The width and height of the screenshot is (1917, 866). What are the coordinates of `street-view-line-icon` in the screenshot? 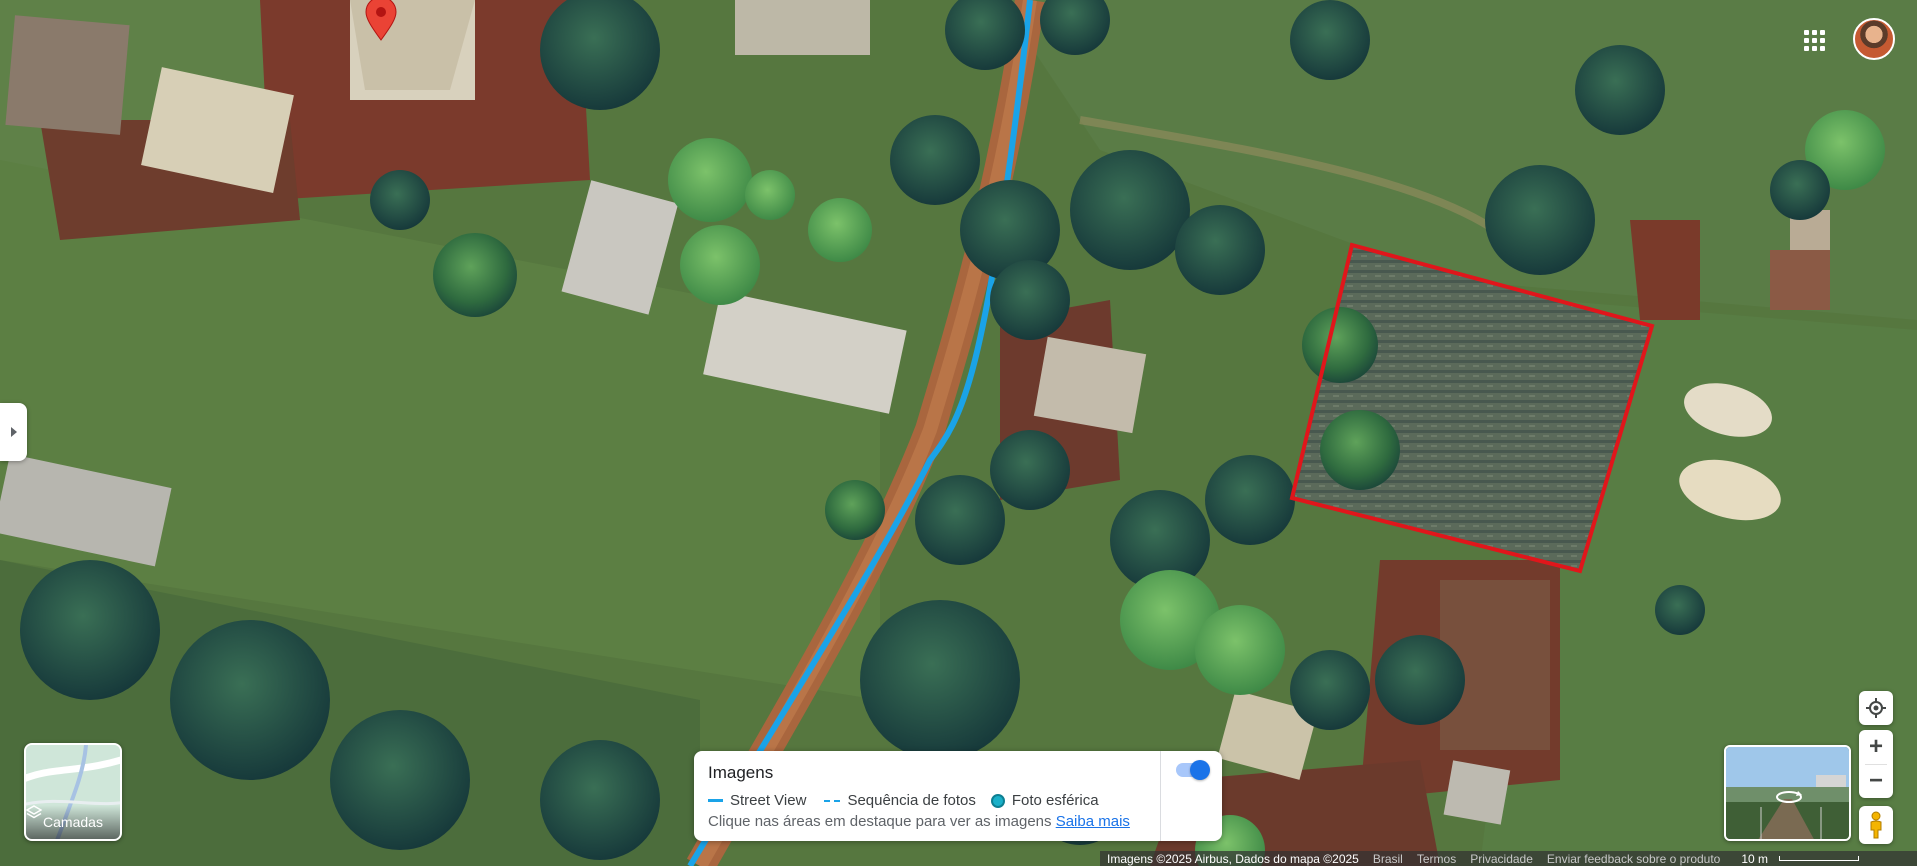 It's located at (715, 800).